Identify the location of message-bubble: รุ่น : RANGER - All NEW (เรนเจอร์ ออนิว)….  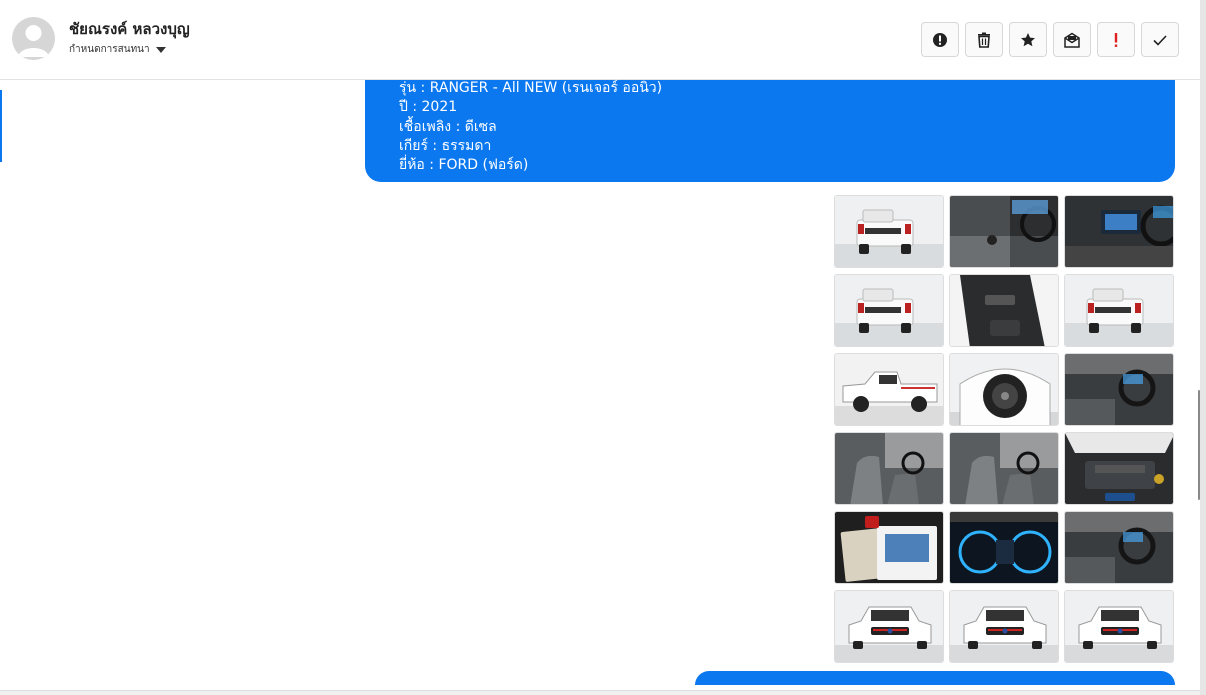
(770, 131).